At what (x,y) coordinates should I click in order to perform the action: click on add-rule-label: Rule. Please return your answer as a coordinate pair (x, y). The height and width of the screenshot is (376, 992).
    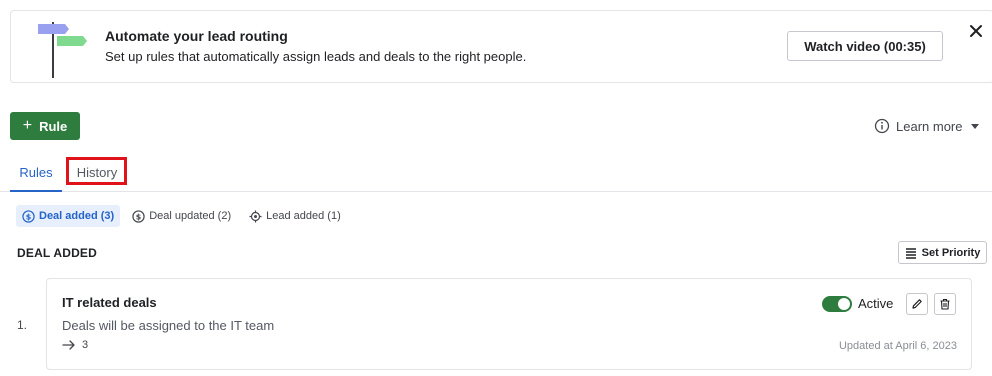
    Looking at the image, I should click on (53, 126).